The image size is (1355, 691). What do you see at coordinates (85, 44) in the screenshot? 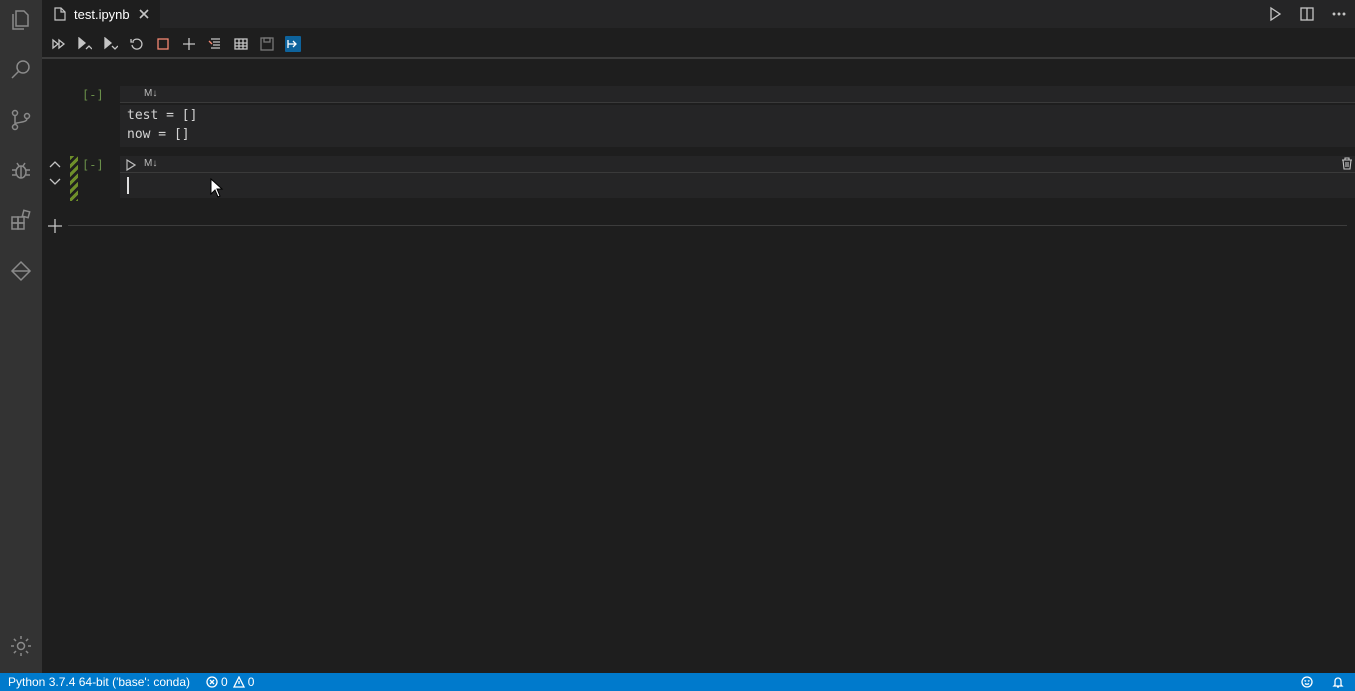
I see `run-above-icon` at bounding box center [85, 44].